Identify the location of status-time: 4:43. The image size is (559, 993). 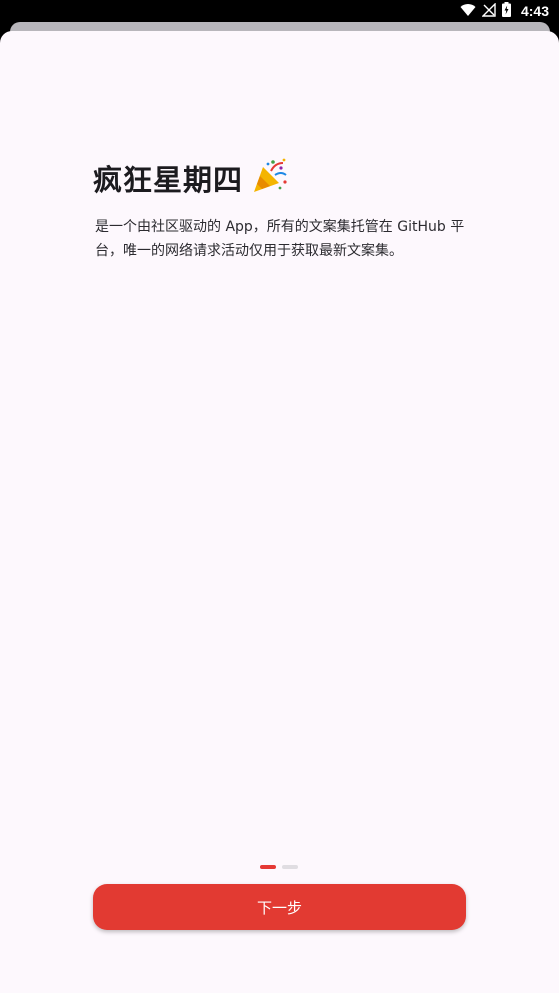
(534, 11).